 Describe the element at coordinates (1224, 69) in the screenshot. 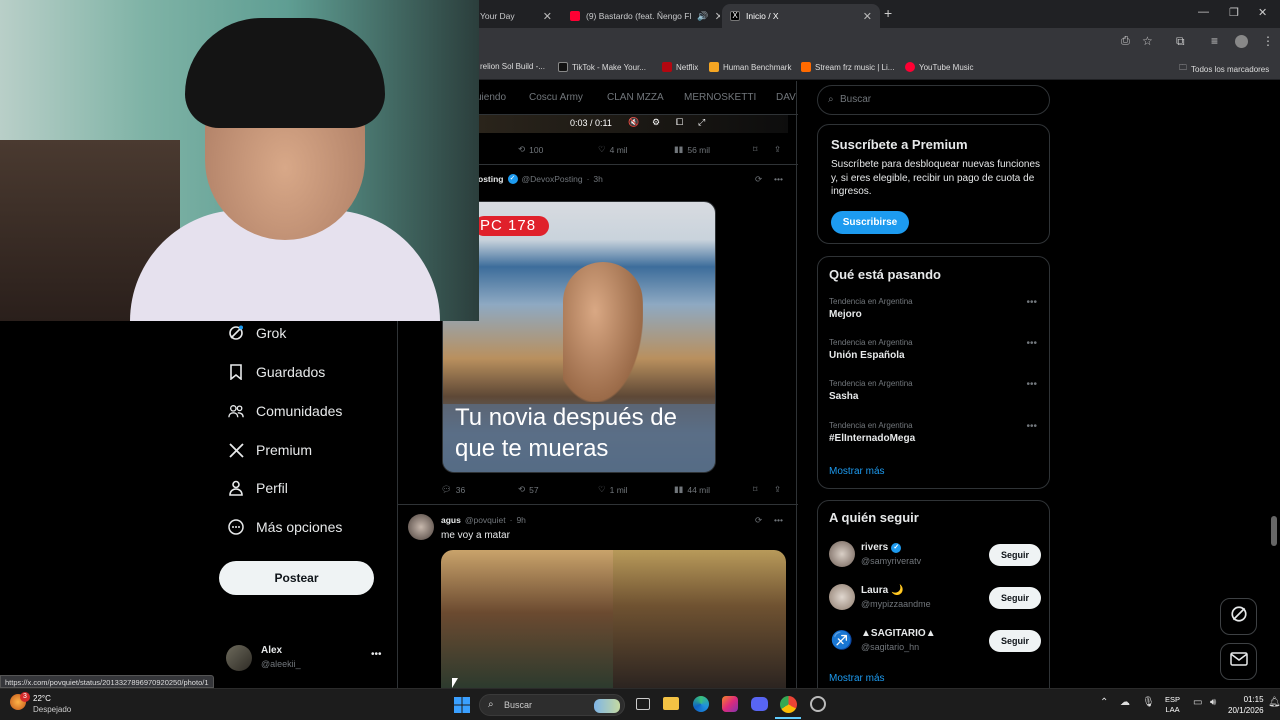

I see `all-bookmarks: 🗀 Todos los marcadores` at that location.